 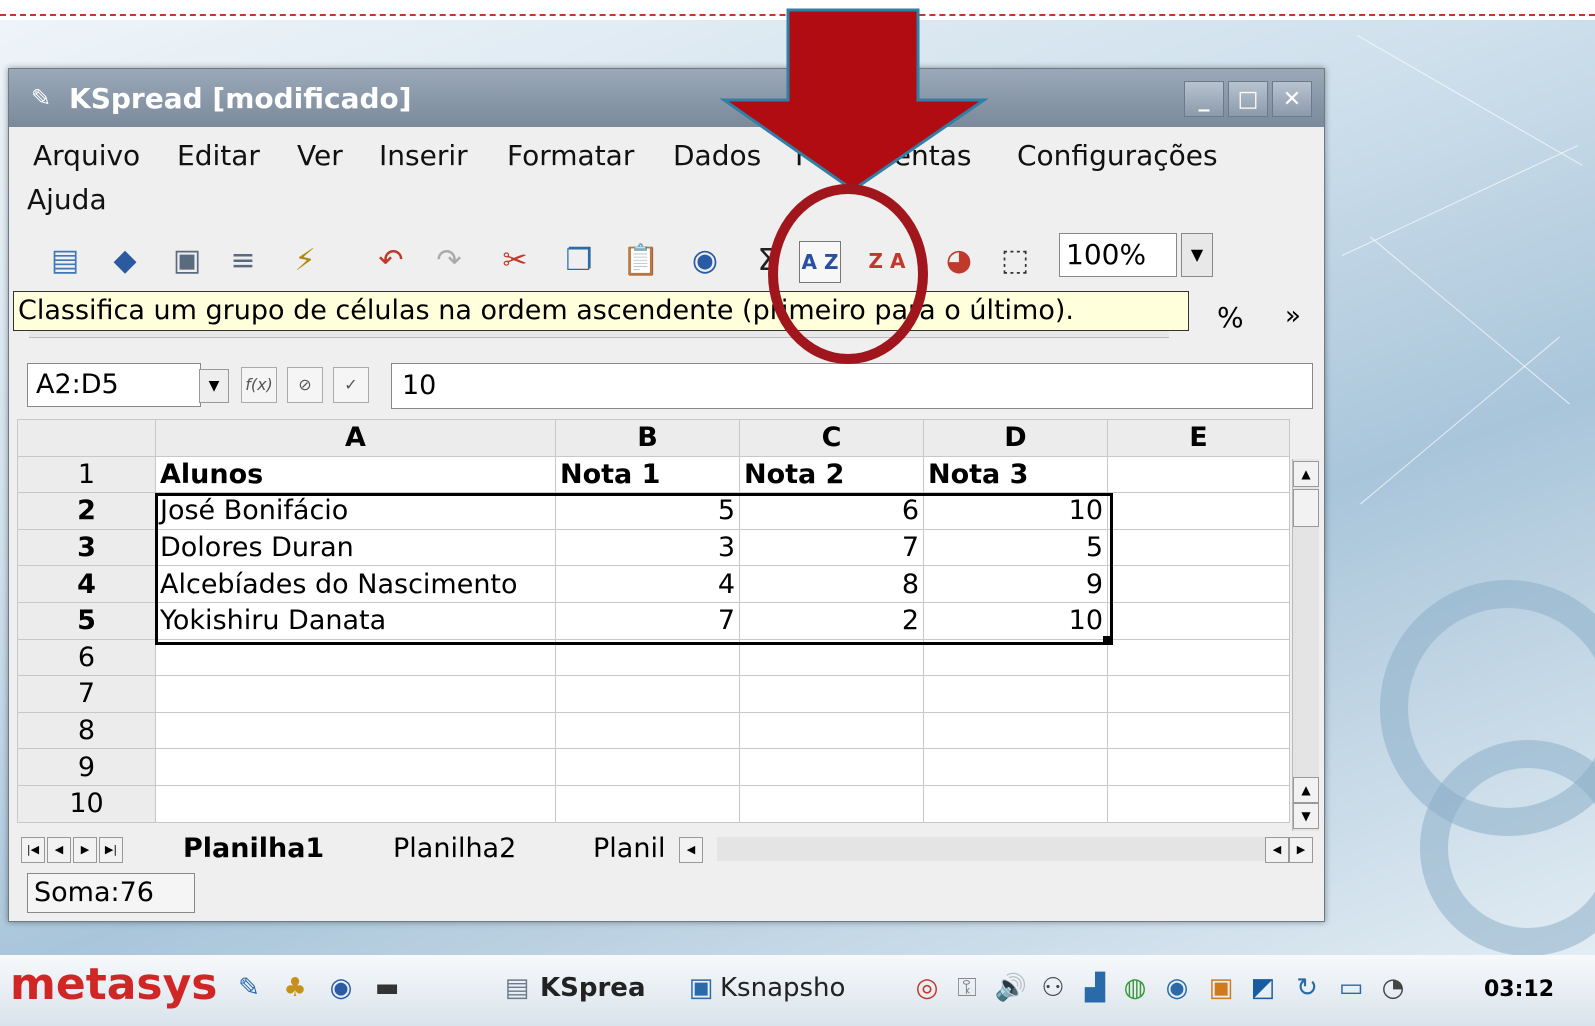 What do you see at coordinates (852, 386) in the screenshot?
I see `formula-input: 10` at bounding box center [852, 386].